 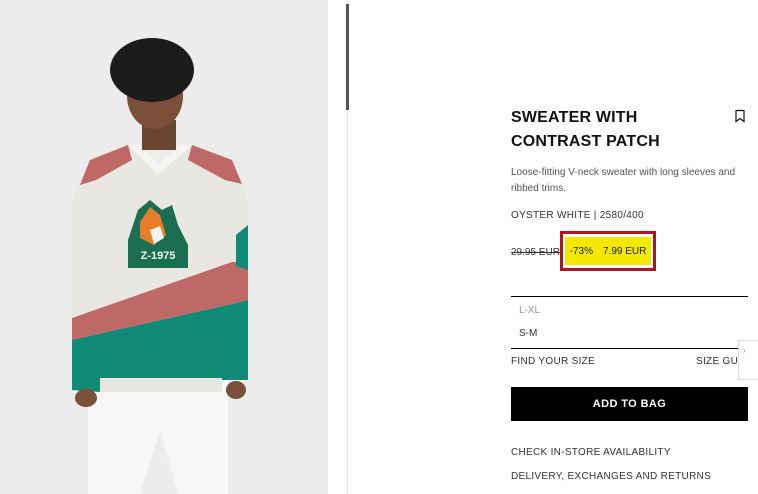 I want to click on sale-price: 7.99 EUR, so click(x=625, y=251).